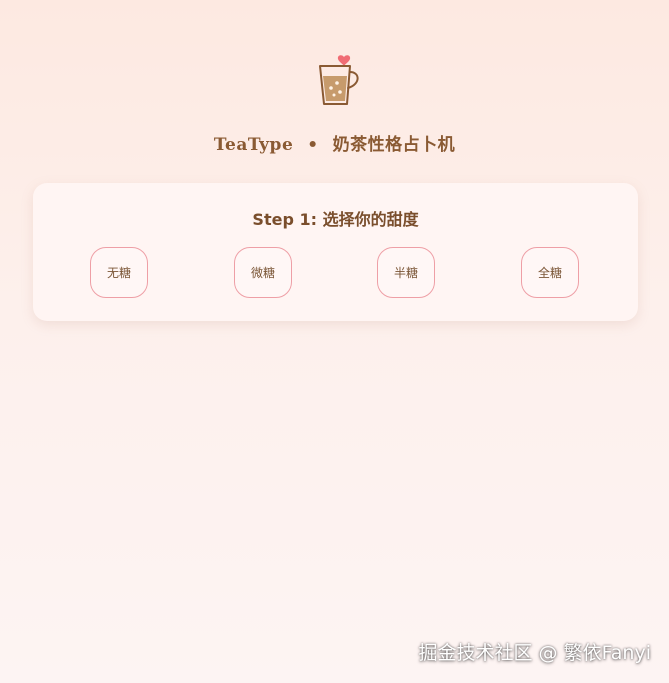 The width and height of the screenshot is (669, 683). Describe the element at coordinates (406, 272) in the screenshot. I see `option-half-sugar-button: 半糖` at that location.